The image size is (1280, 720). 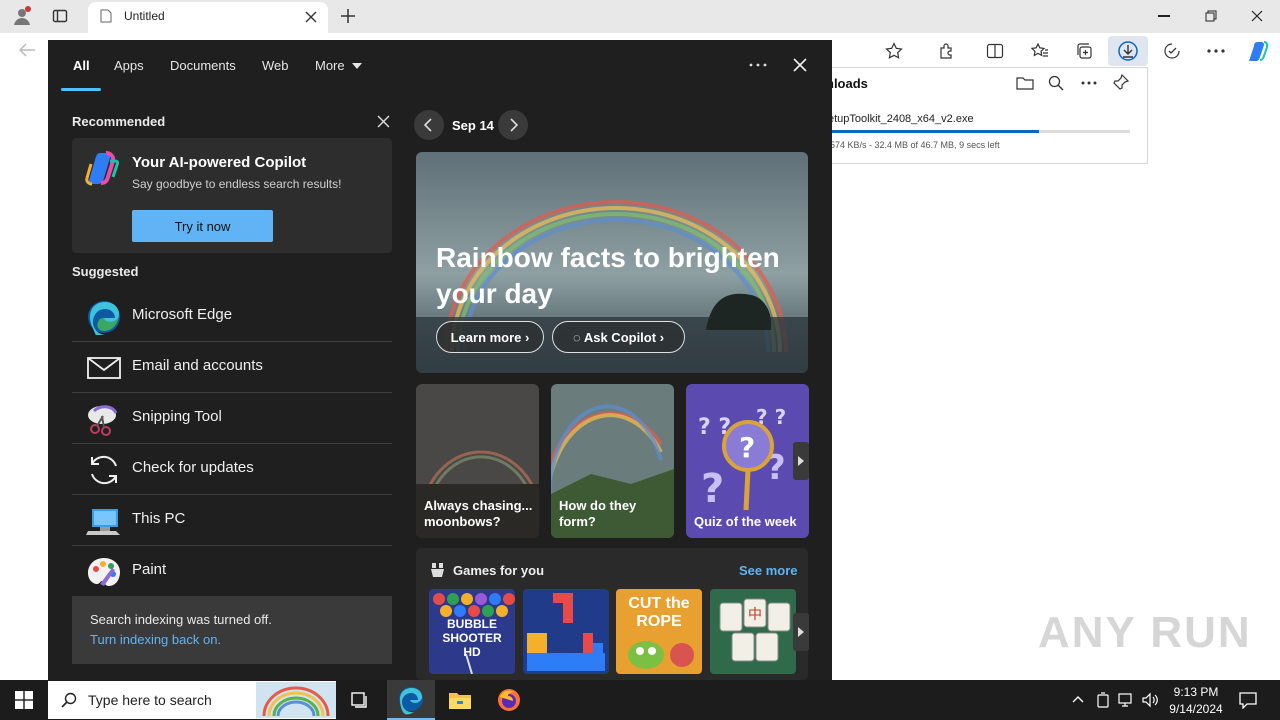 What do you see at coordinates (193, 467) in the screenshot?
I see `suggested-label: Check for updates` at bounding box center [193, 467].